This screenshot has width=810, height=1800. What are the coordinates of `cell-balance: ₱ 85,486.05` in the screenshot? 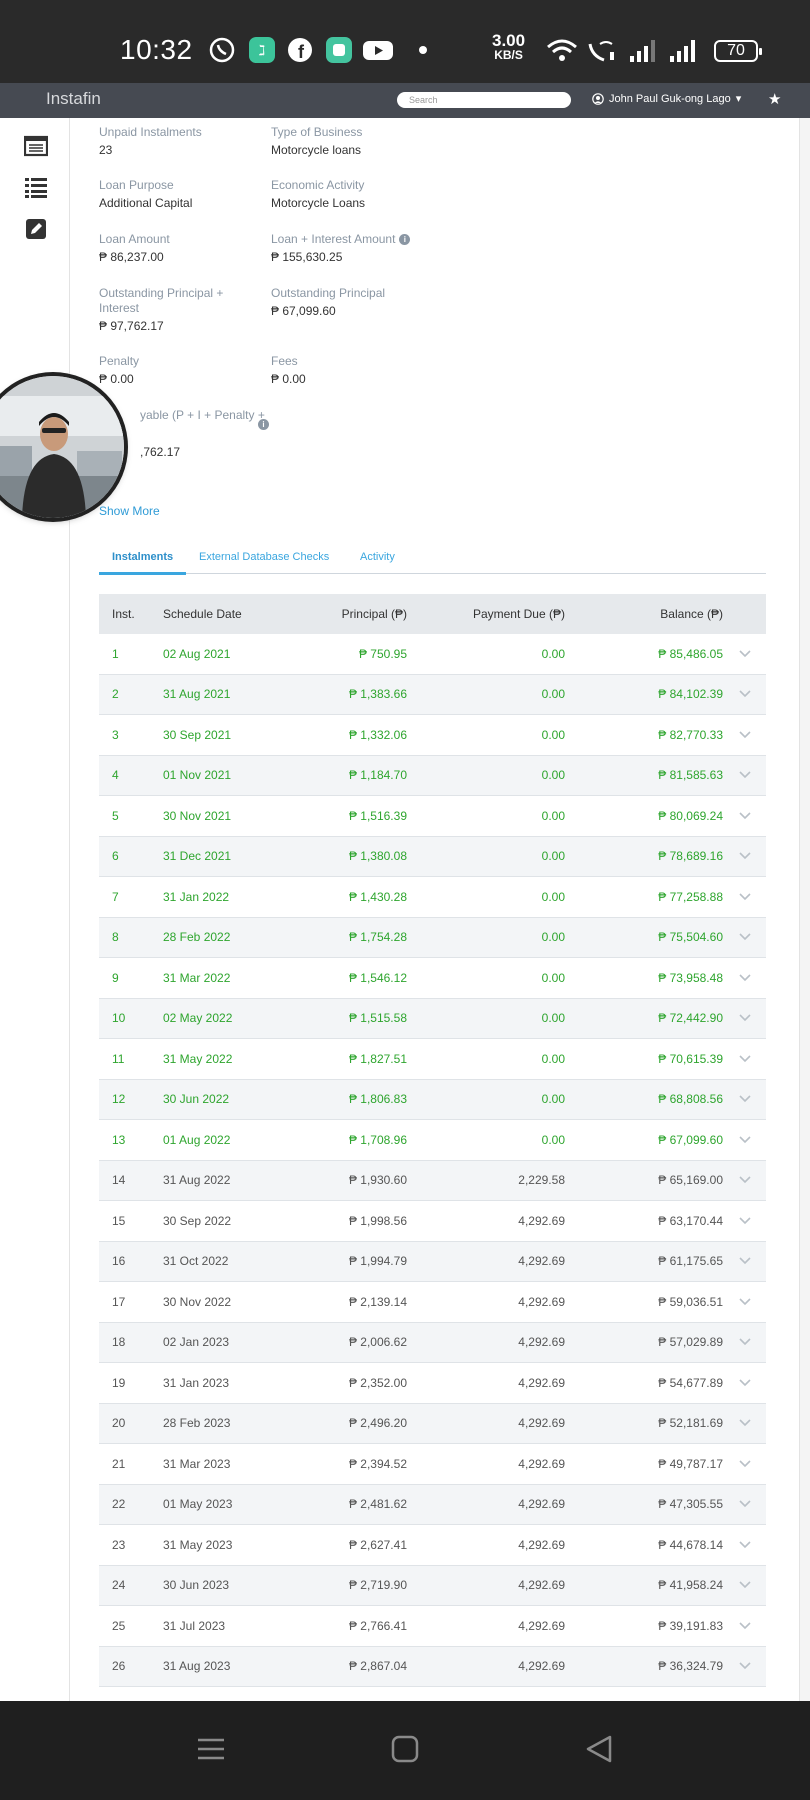 It's located at (690, 653).